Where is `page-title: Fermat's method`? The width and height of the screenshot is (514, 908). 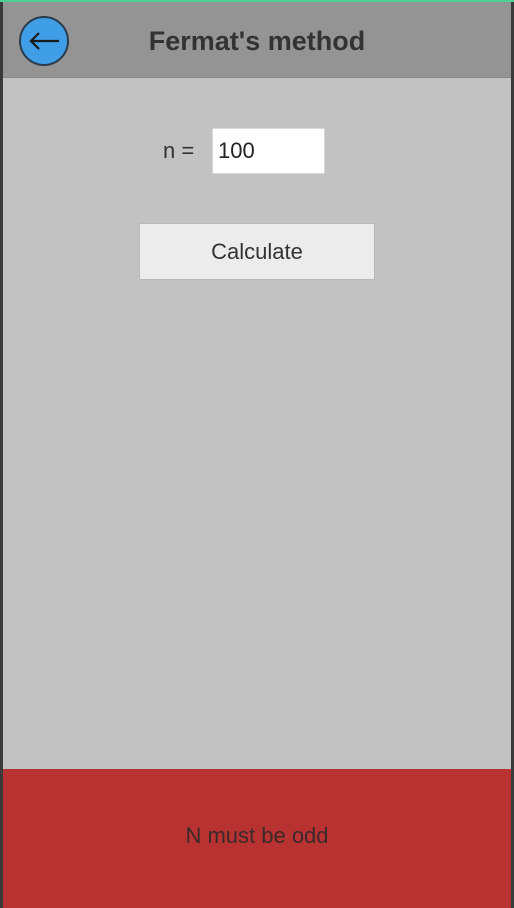 page-title: Fermat's method is located at coordinates (257, 41).